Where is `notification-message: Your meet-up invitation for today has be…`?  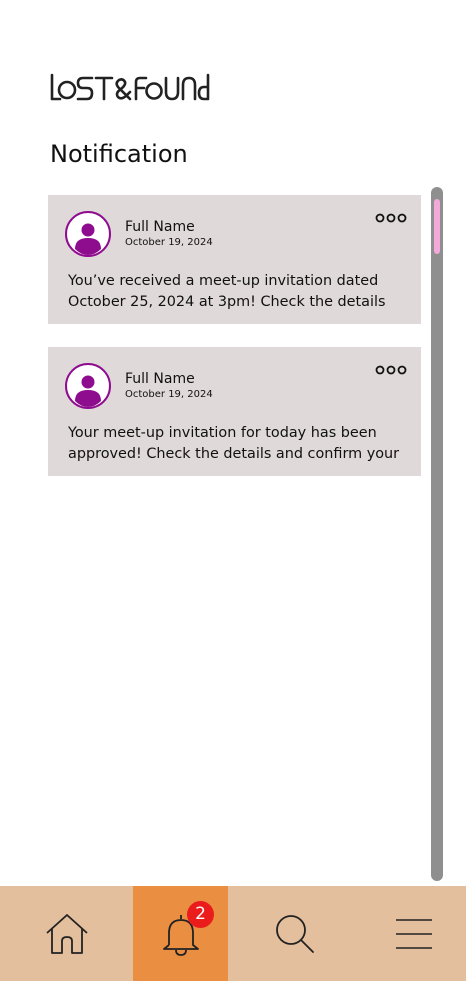
notification-message: Your meet-up invitation for today has be… is located at coordinates (234, 443).